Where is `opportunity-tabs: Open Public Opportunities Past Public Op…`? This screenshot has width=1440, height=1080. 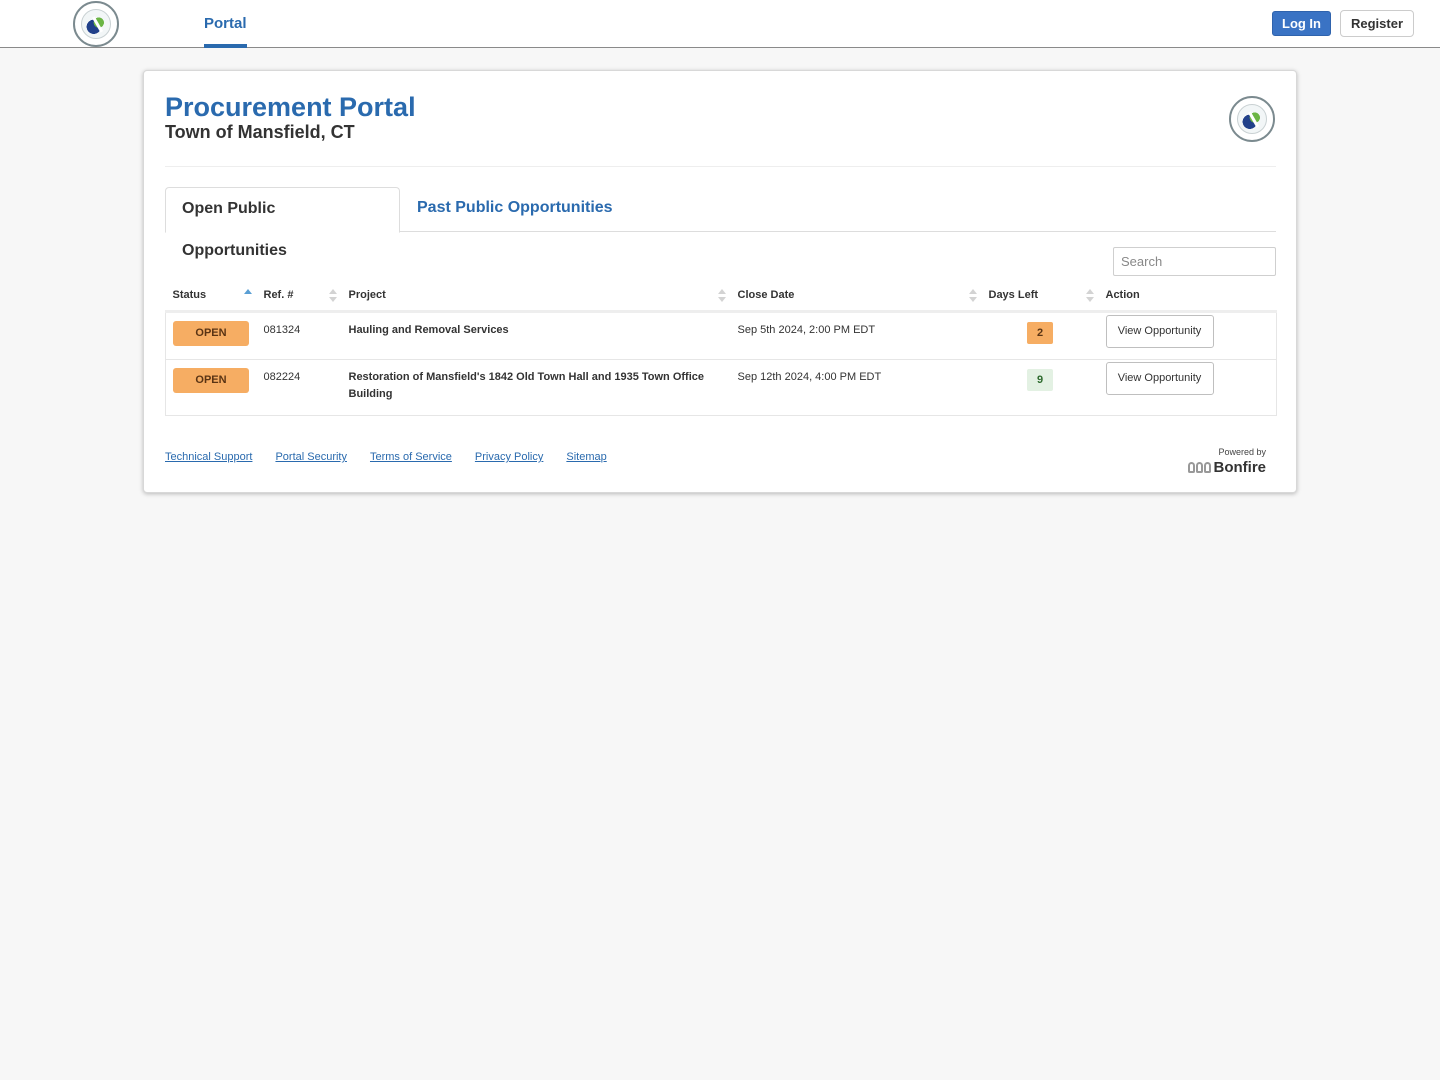 opportunity-tabs: Open Public Opportunities Past Public Op… is located at coordinates (720, 223).